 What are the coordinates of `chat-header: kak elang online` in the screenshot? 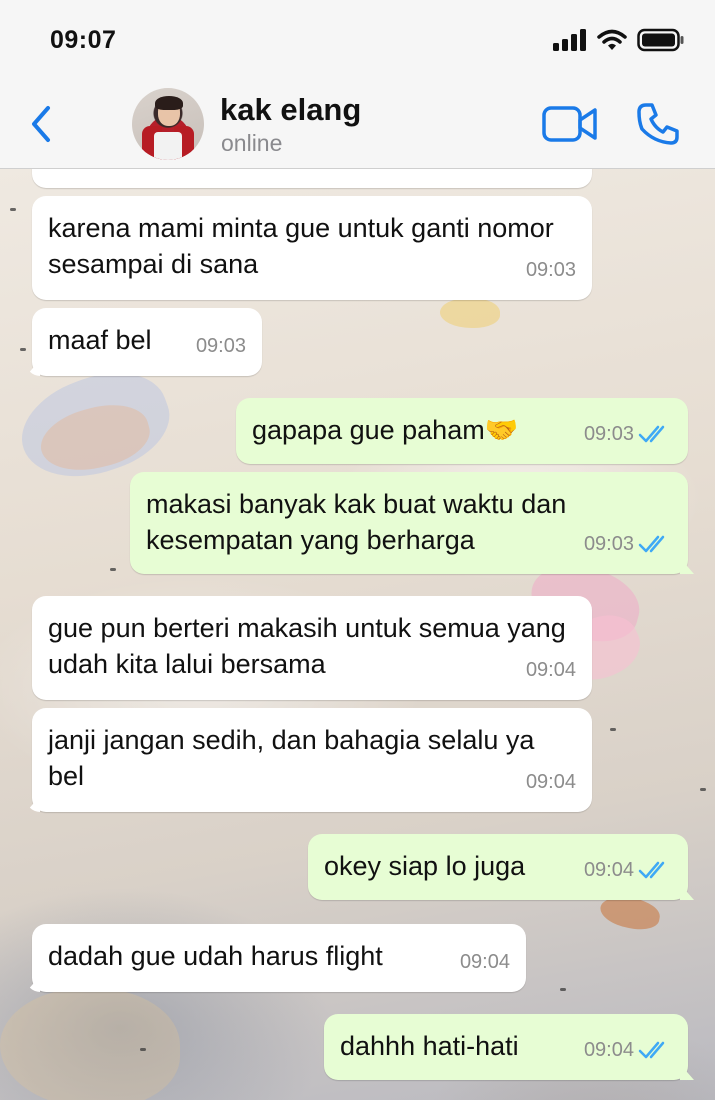 It's located at (357, 124).